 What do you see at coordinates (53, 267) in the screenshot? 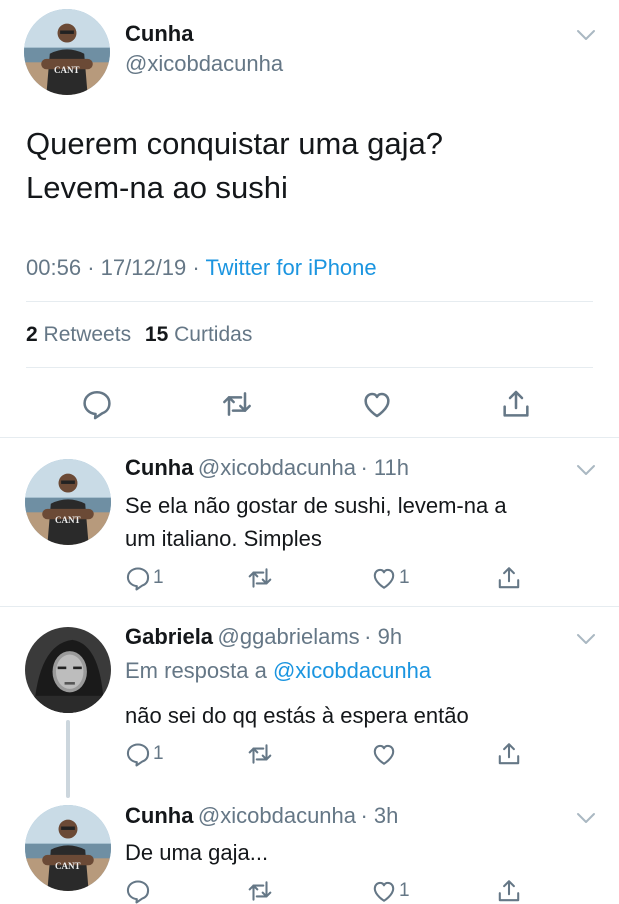
I see `tweet-time: 00:56` at bounding box center [53, 267].